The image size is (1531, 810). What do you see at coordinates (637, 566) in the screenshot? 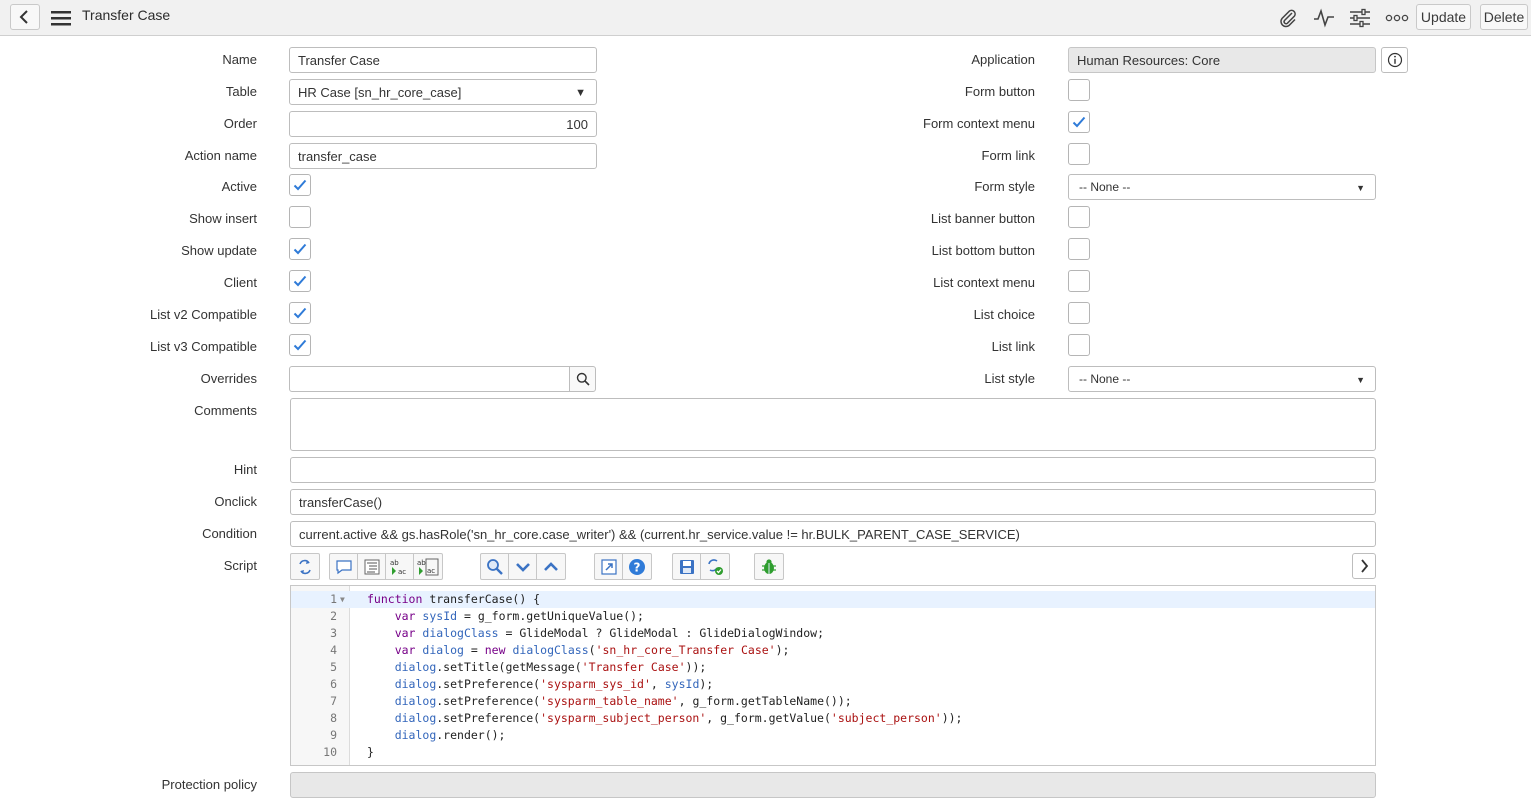
I see `help-icon: ?` at bounding box center [637, 566].